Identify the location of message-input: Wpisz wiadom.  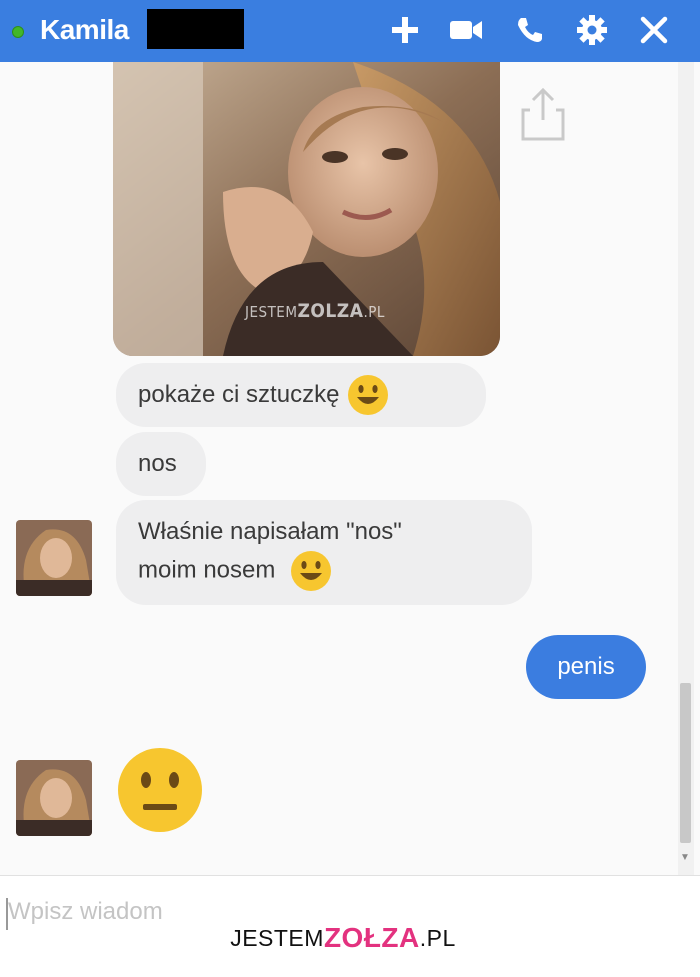
(85, 912).